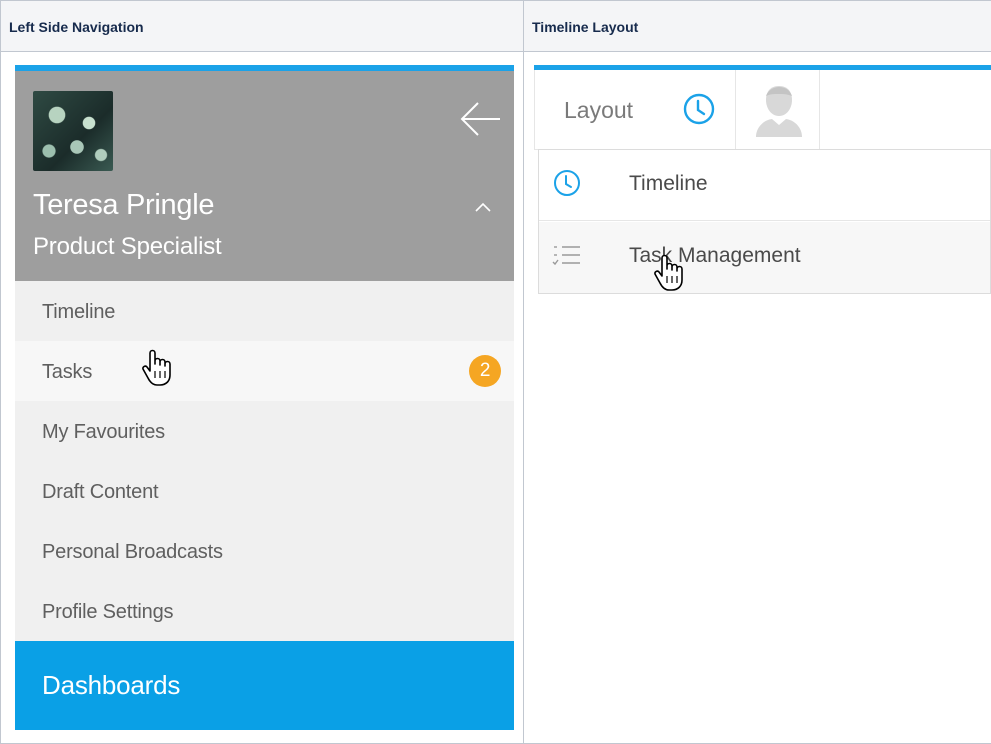 The height and width of the screenshot is (744, 991). Describe the element at coordinates (73, 131) in the screenshot. I see `avatar` at that location.